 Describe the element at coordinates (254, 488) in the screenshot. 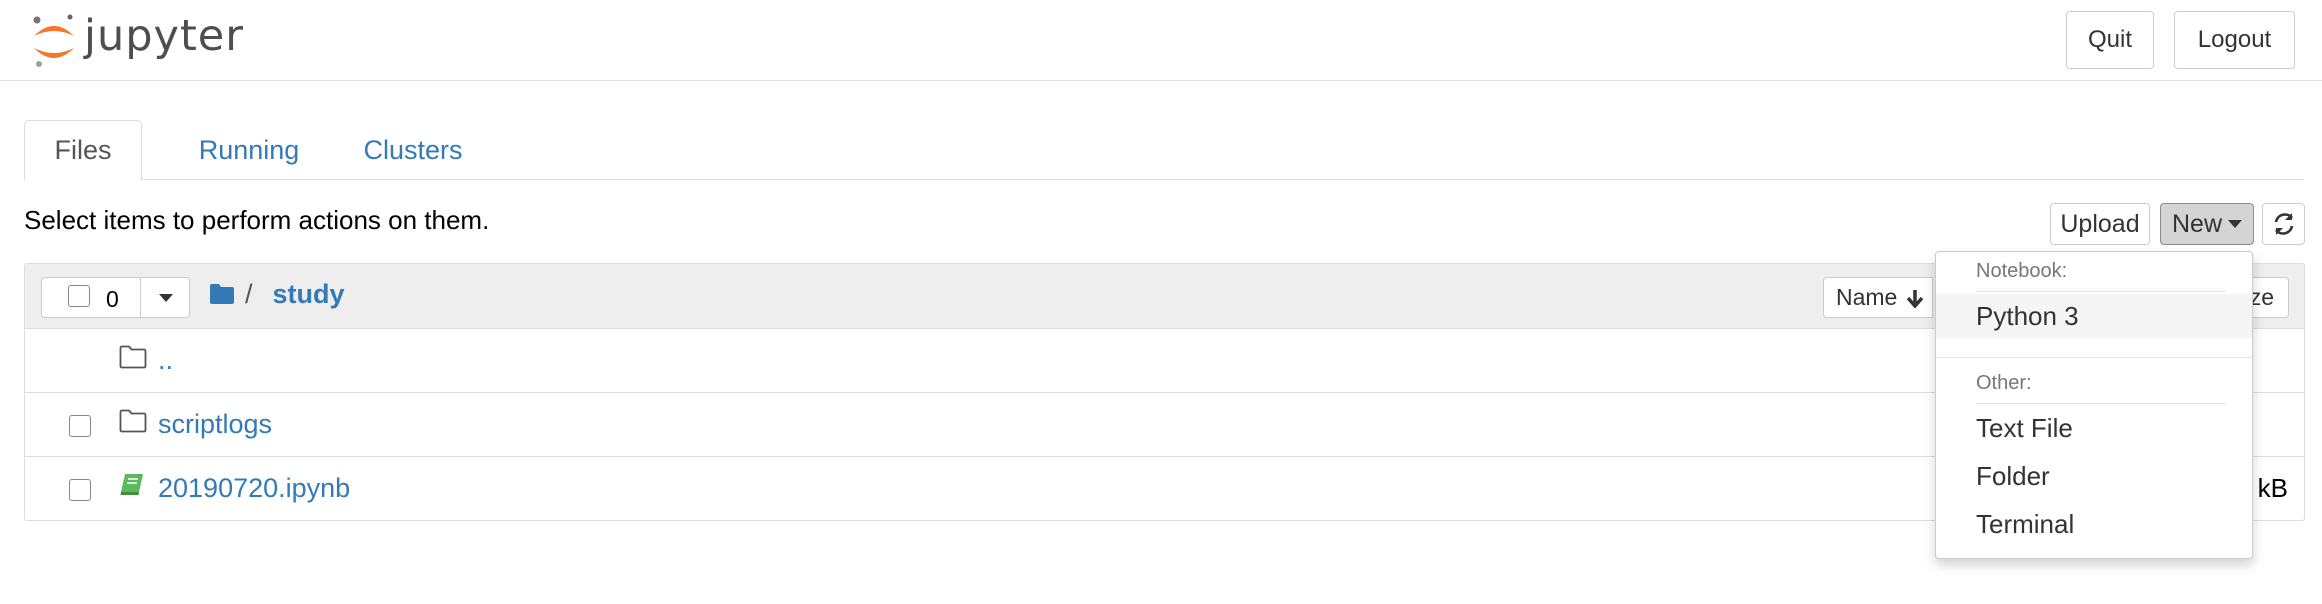

I see `file-name: 20190720.ipynb` at that location.